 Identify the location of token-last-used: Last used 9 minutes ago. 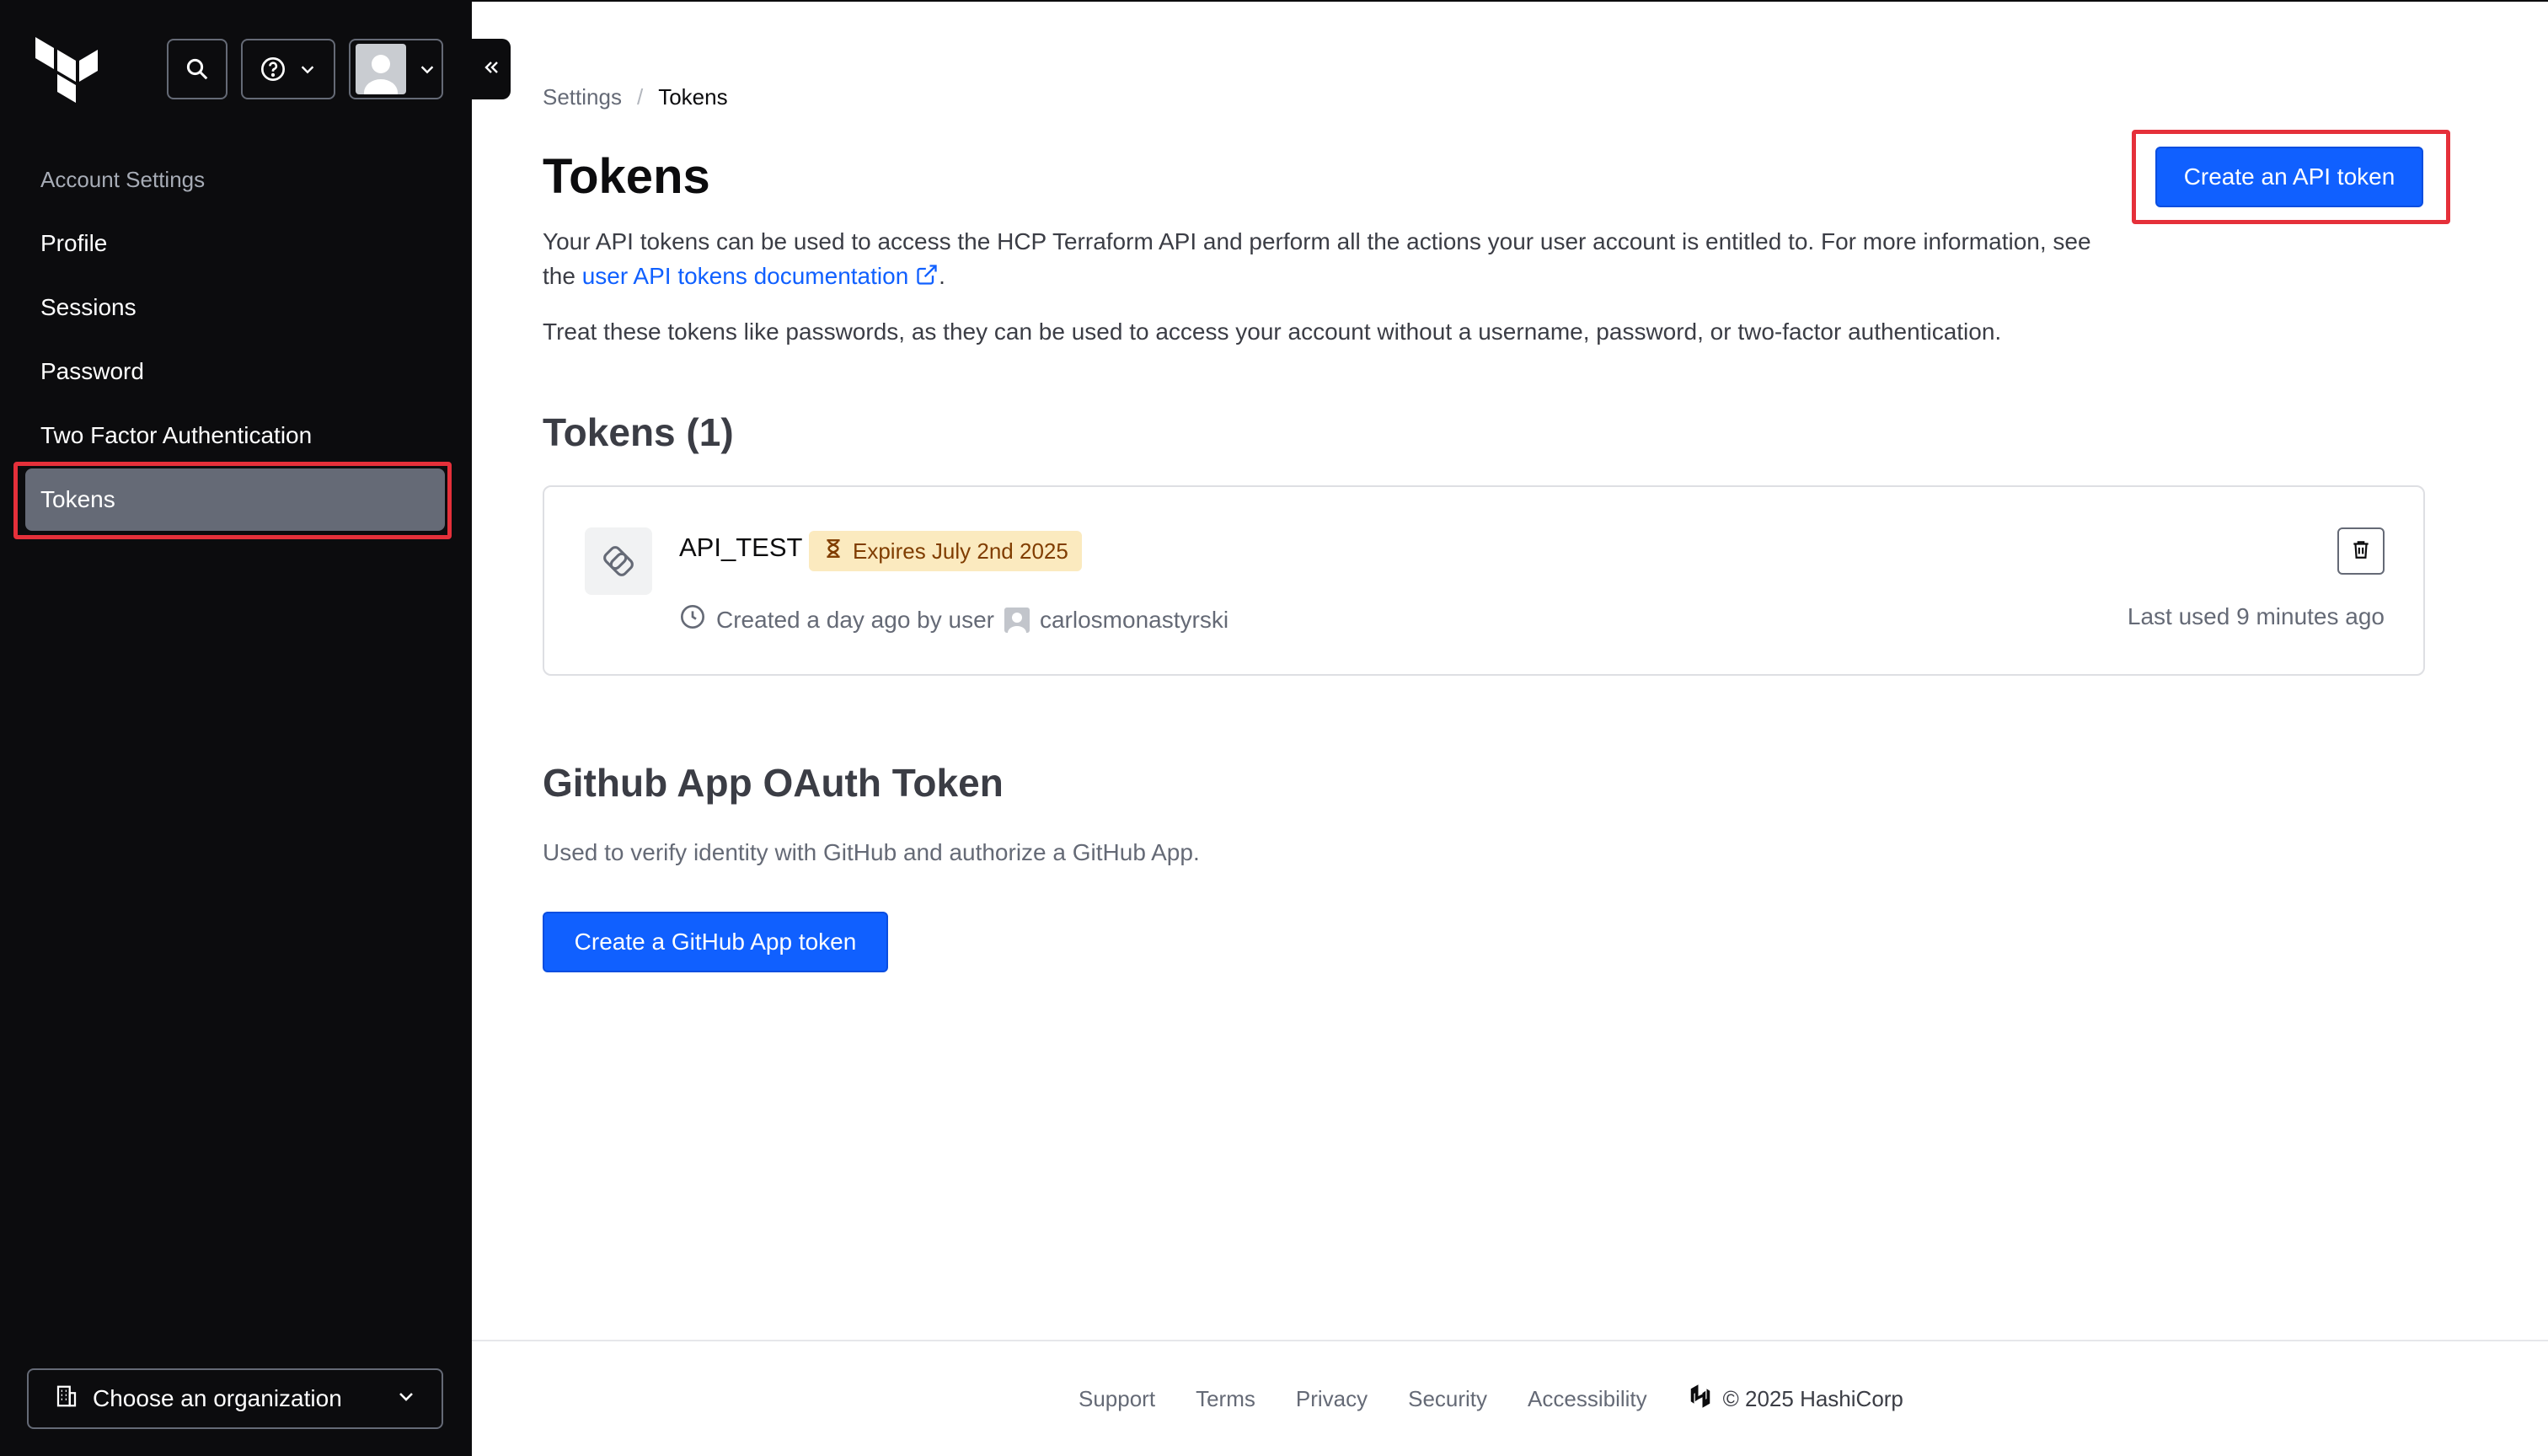
(2256, 616).